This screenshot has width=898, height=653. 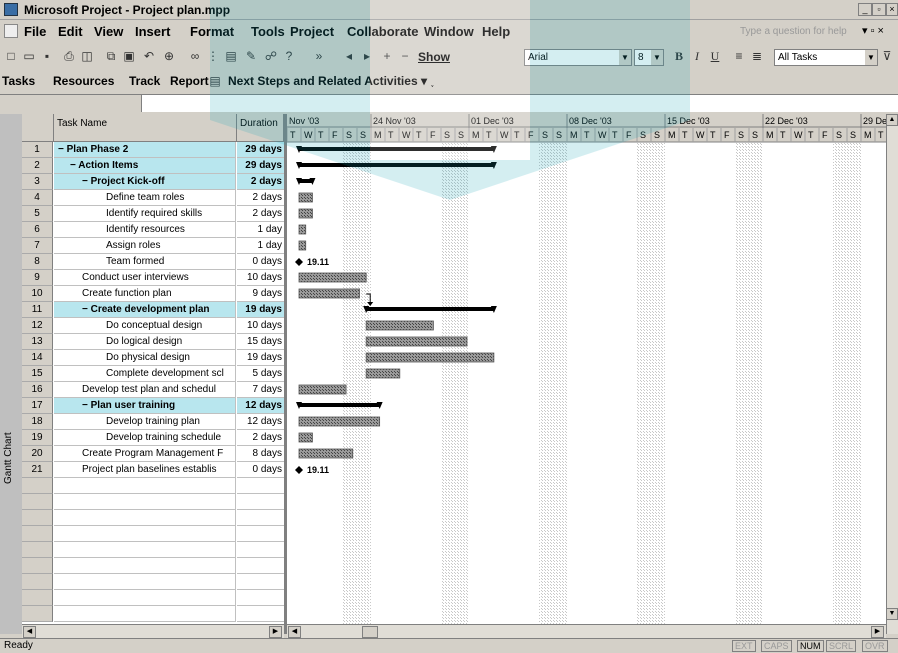 What do you see at coordinates (434, 57) in the screenshot?
I see `show-button: Show` at bounding box center [434, 57].